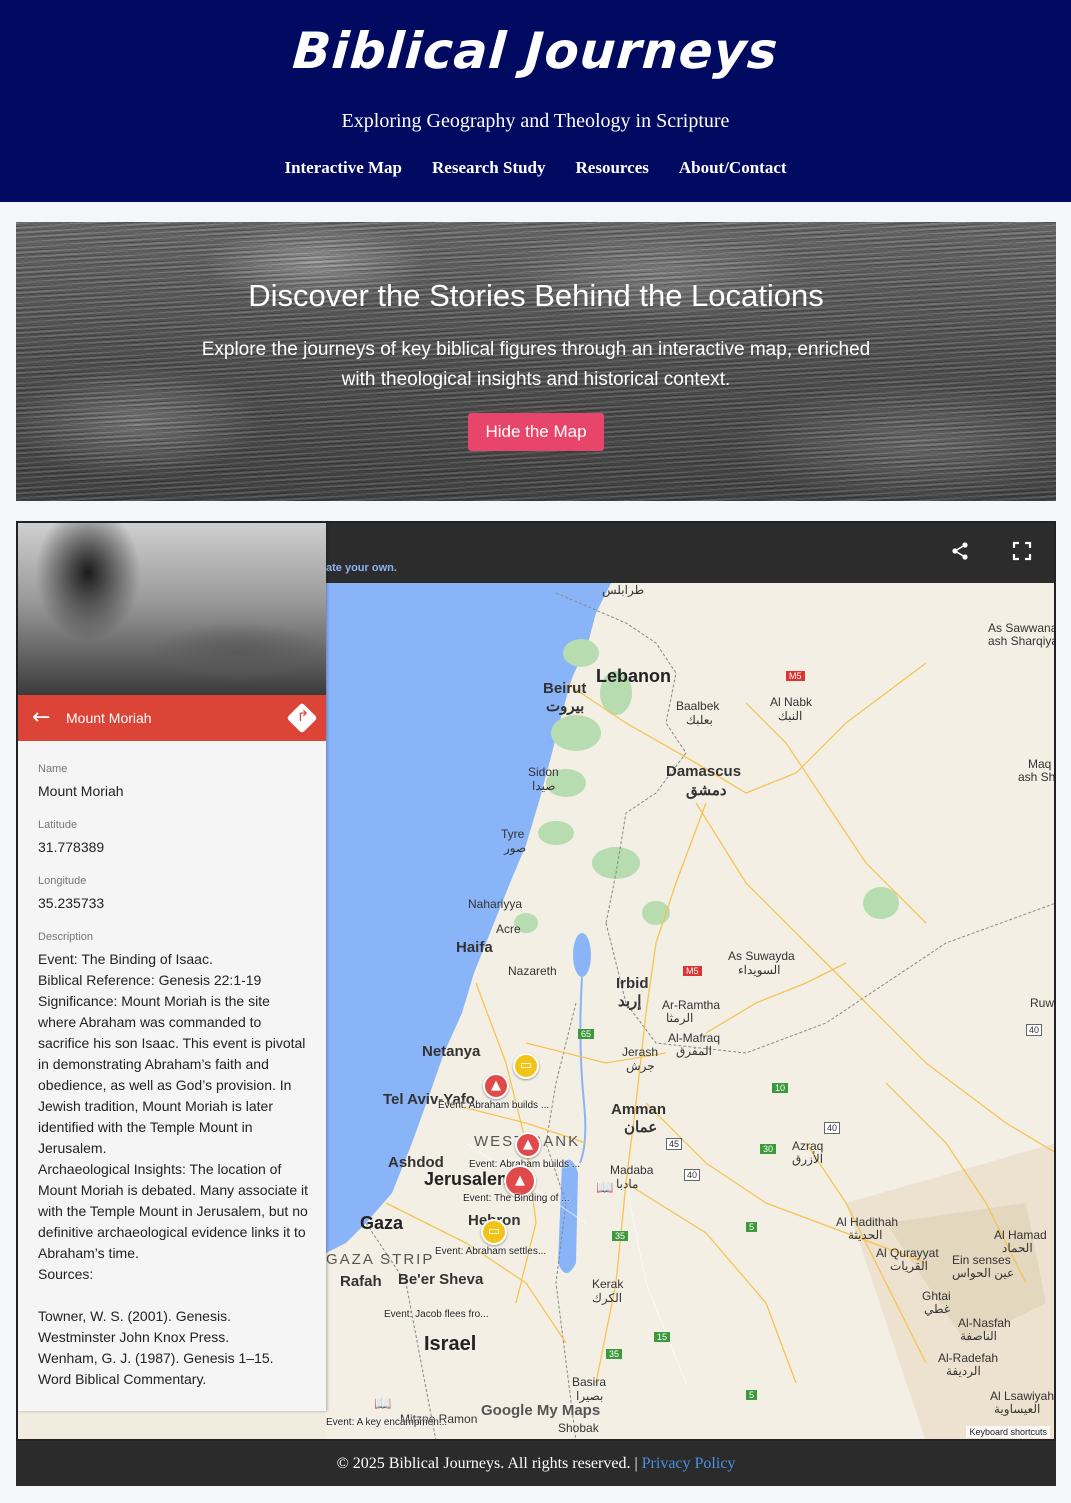  Describe the element at coordinates (81, 791) in the screenshot. I see `name-value: Mount Moriah` at that location.